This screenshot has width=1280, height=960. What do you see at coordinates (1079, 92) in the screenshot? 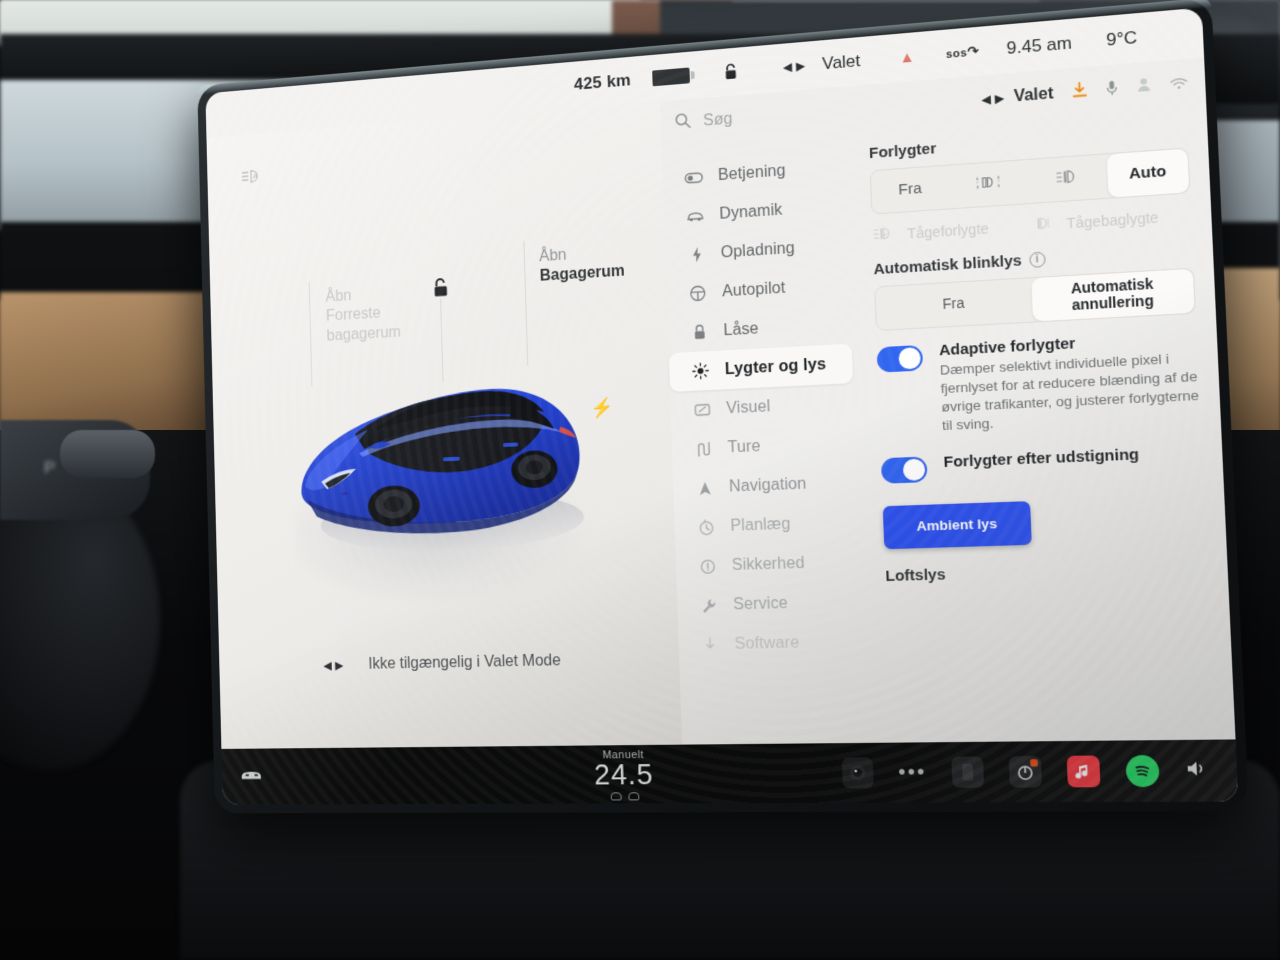
I see `download-icon` at bounding box center [1079, 92].